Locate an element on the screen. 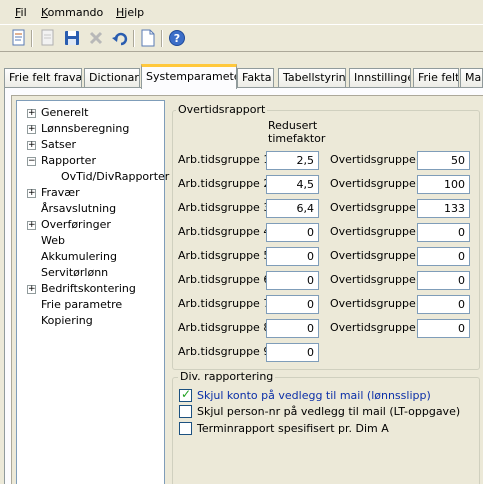  page-icon is located at coordinates (19, 38).